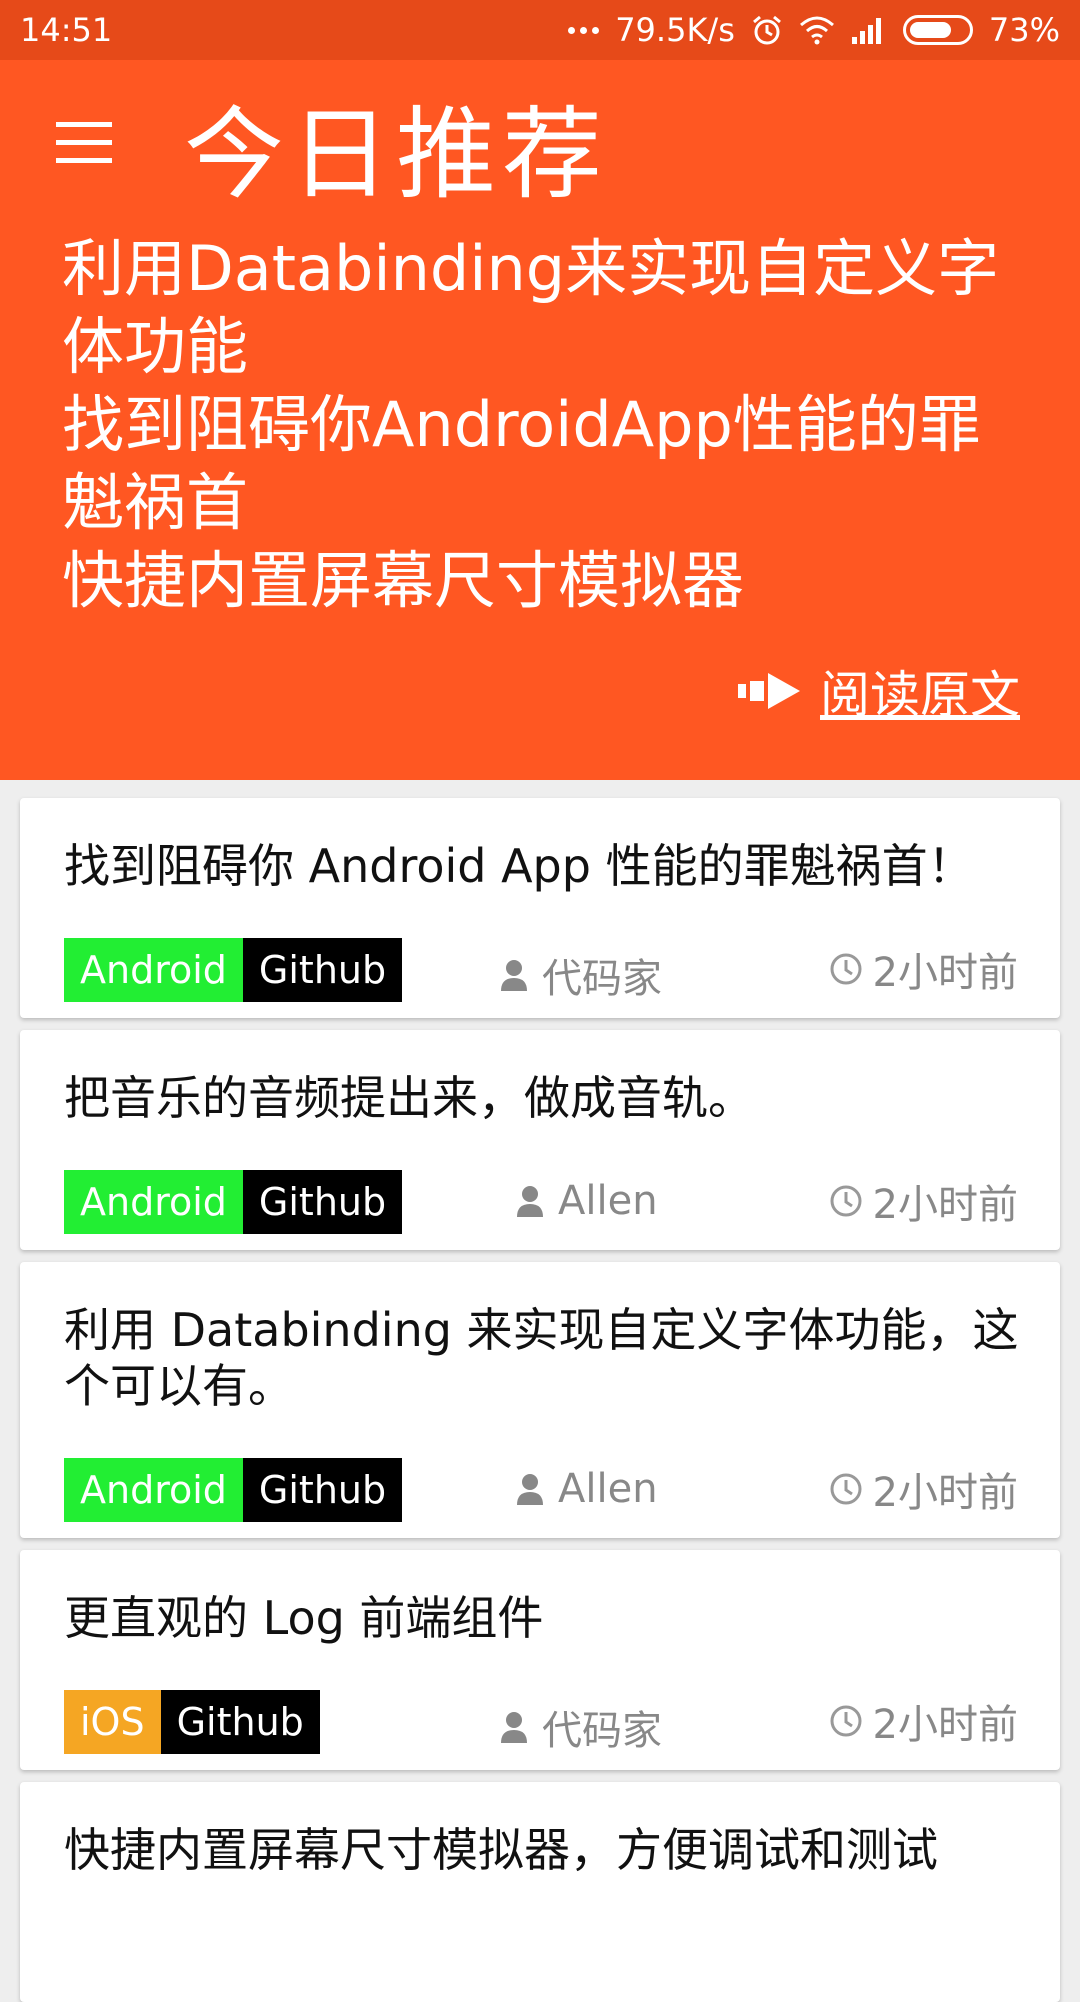 Image resolution: width=1080 pixels, height=2002 pixels. I want to click on net-speed: 79.5K/s, so click(675, 30).